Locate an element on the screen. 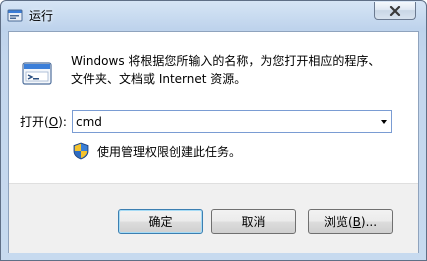  ok-button-label: 确定 is located at coordinates (160, 222).